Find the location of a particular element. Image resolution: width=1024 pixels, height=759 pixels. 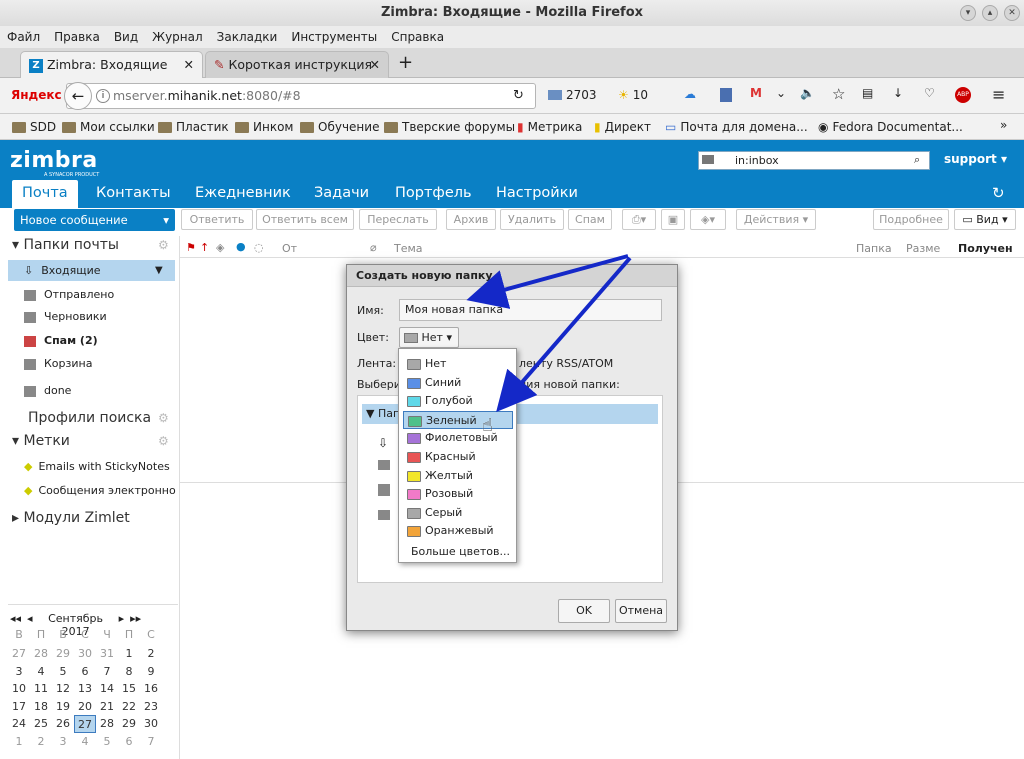

folder-drafts: Черновики is located at coordinates (65, 316).